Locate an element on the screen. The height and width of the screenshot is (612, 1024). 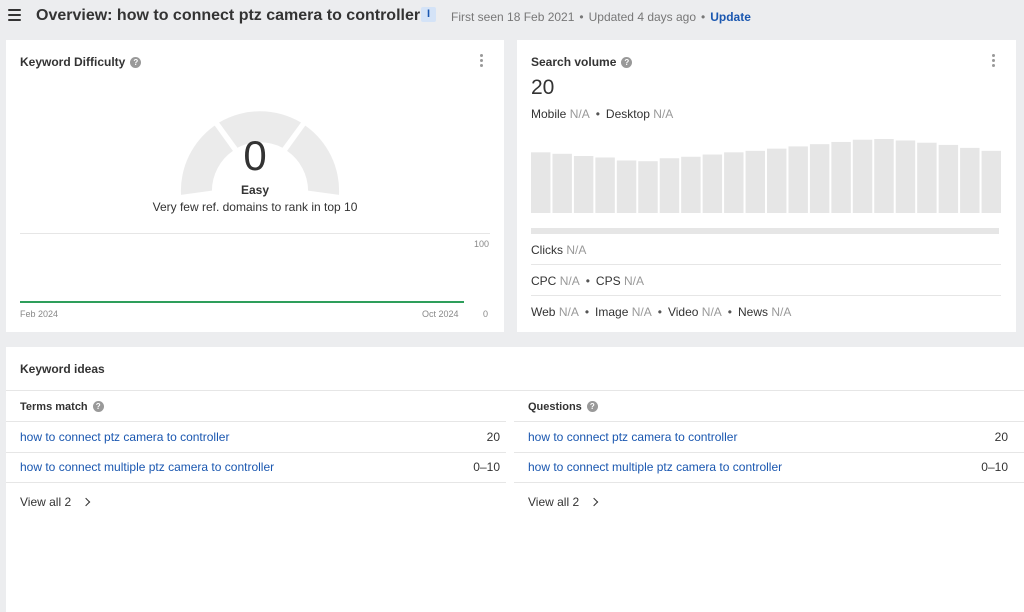
cpc-label: CPC is located at coordinates (544, 281).